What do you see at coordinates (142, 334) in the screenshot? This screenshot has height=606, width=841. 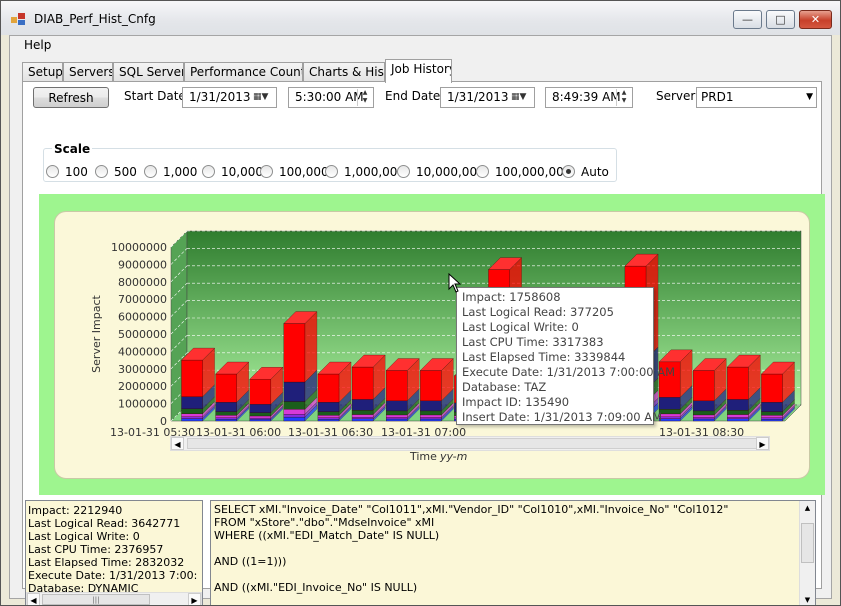 I see `y-tick-label: 5000000` at bounding box center [142, 334].